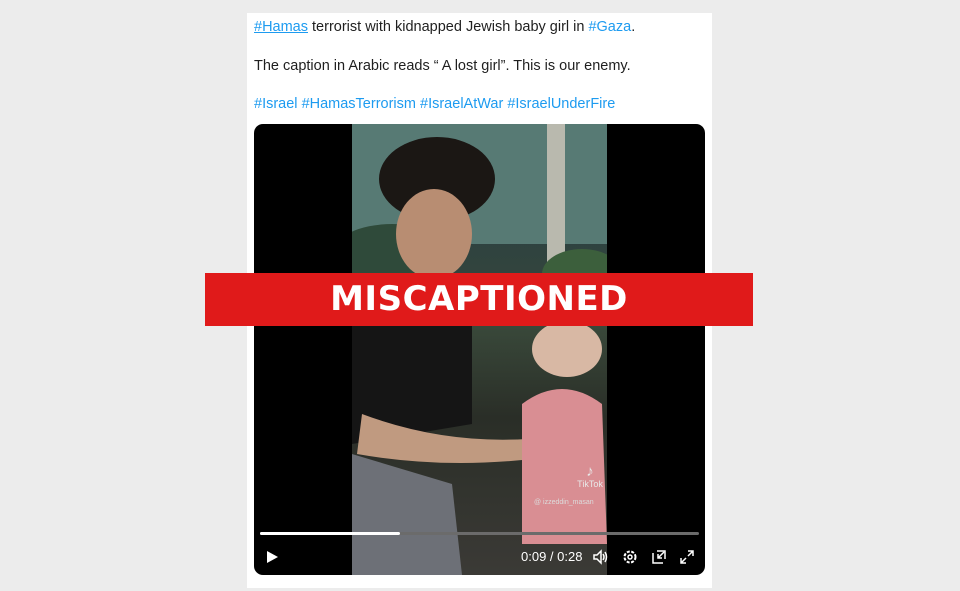 The width and height of the screenshot is (960, 591). Describe the element at coordinates (281, 27) in the screenshot. I see `hashtag-hamas: #Hamas` at that location.